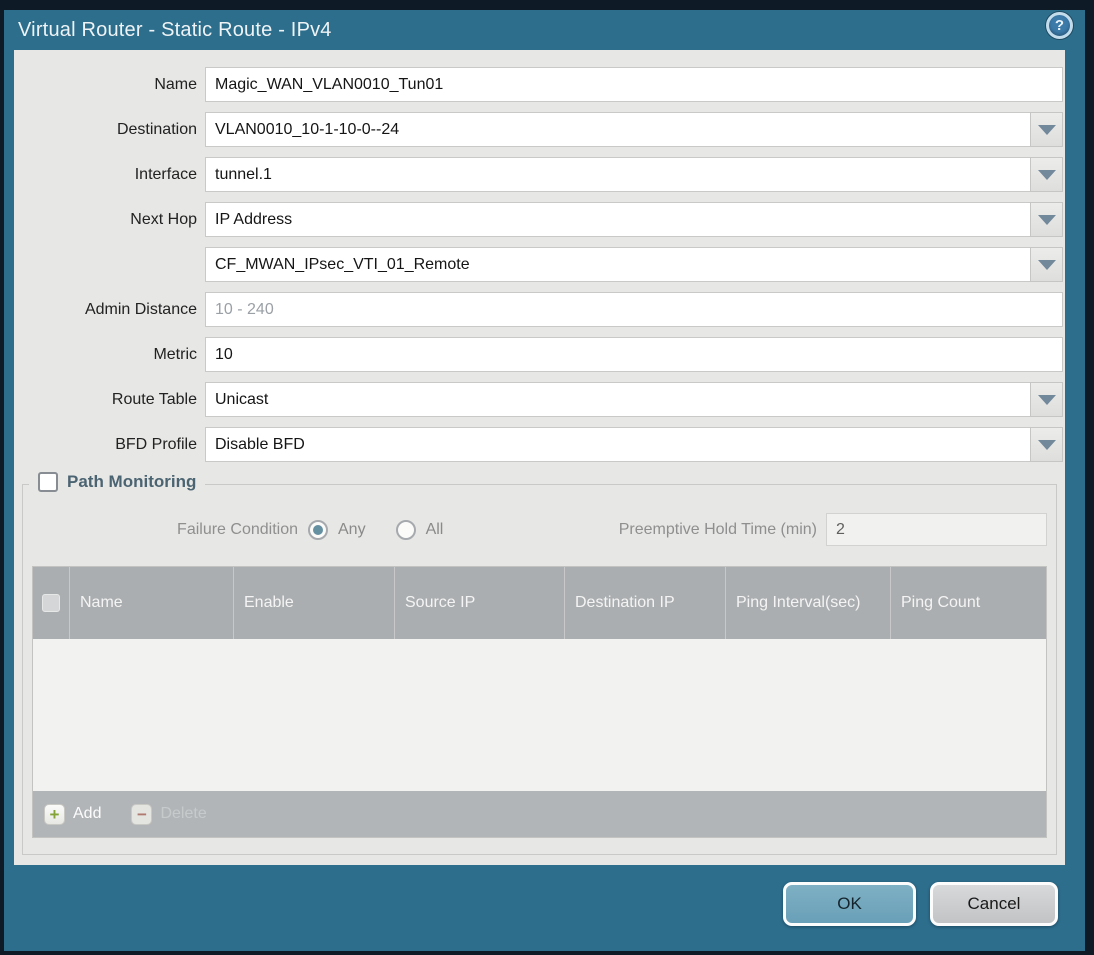  I want to click on add-button: + Add, so click(73, 814).